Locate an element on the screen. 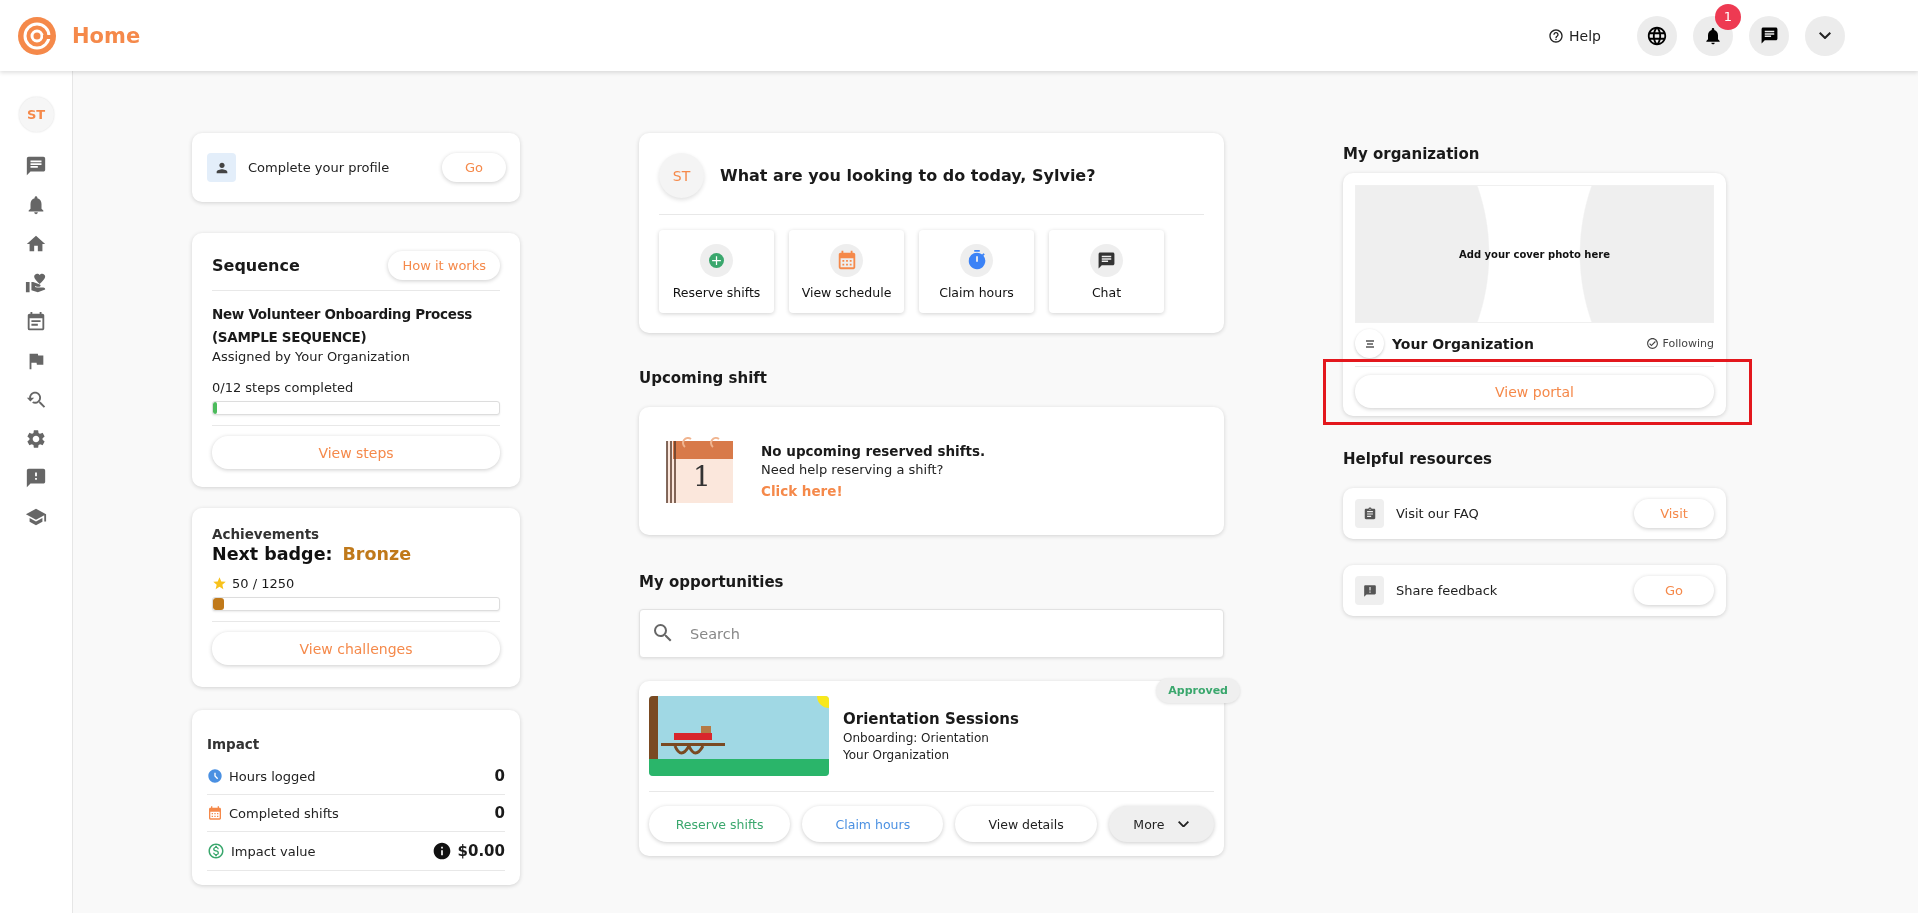 The width and height of the screenshot is (1918, 913). logo-icon is located at coordinates (37, 35).